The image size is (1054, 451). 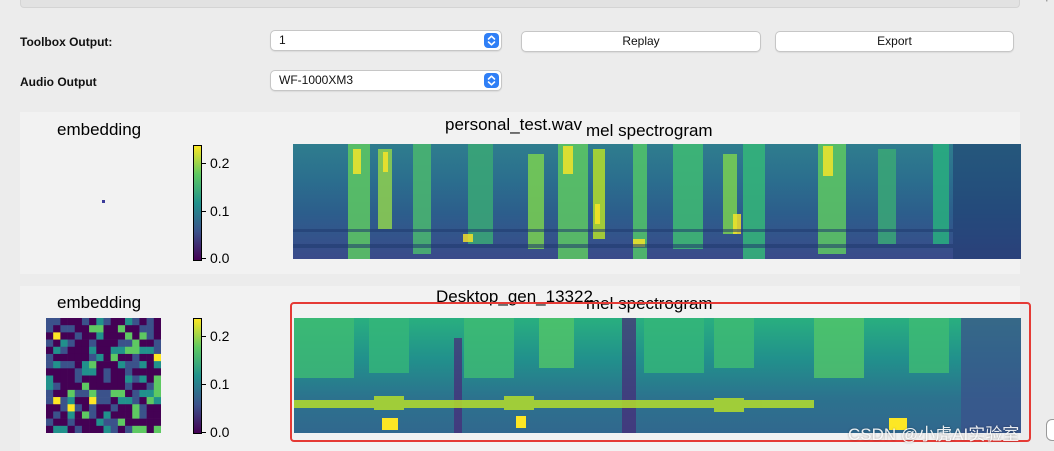 I want to click on corner-mark: ', so click(x=1047, y=4).